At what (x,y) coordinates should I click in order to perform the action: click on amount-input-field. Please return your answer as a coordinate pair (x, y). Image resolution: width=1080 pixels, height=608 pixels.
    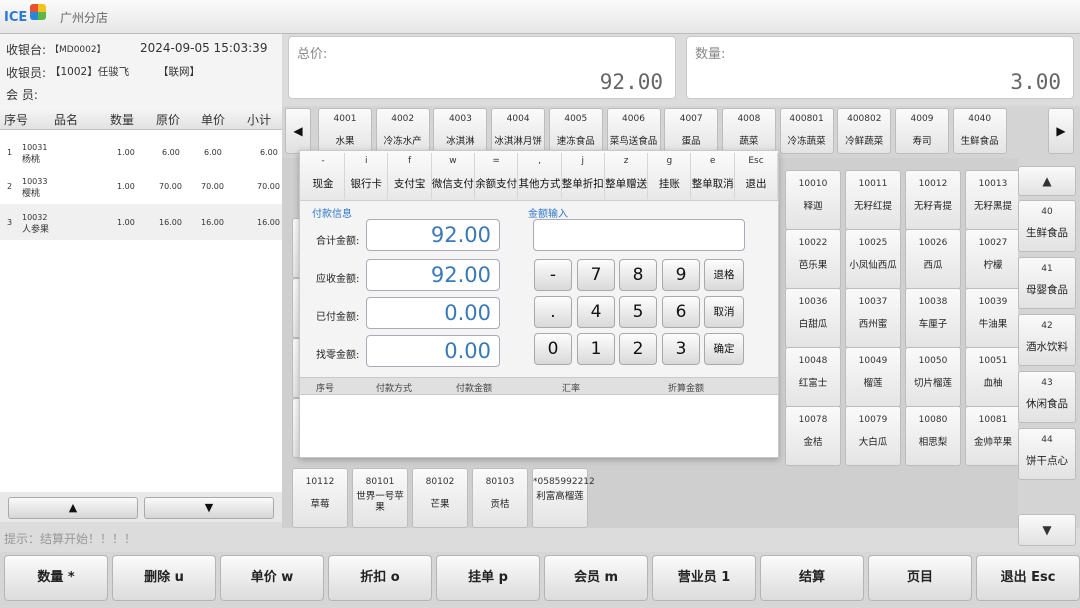
    Looking at the image, I should click on (639, 235).